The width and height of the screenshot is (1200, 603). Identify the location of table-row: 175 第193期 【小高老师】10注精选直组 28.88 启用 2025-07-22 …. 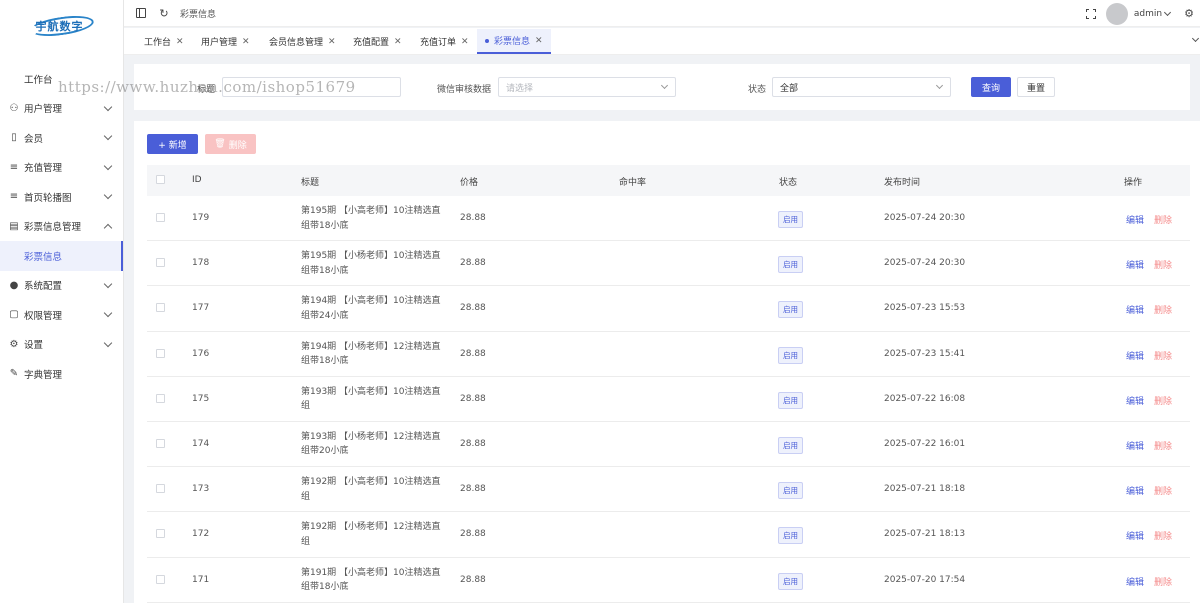
(668, 399).